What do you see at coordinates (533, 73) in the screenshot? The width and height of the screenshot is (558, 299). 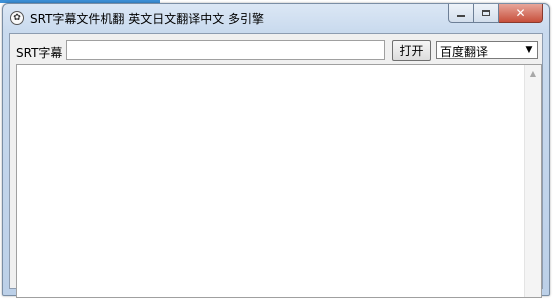 I see `scroll-up-arrow-icon: ▲` at bounding box center [533, 73].